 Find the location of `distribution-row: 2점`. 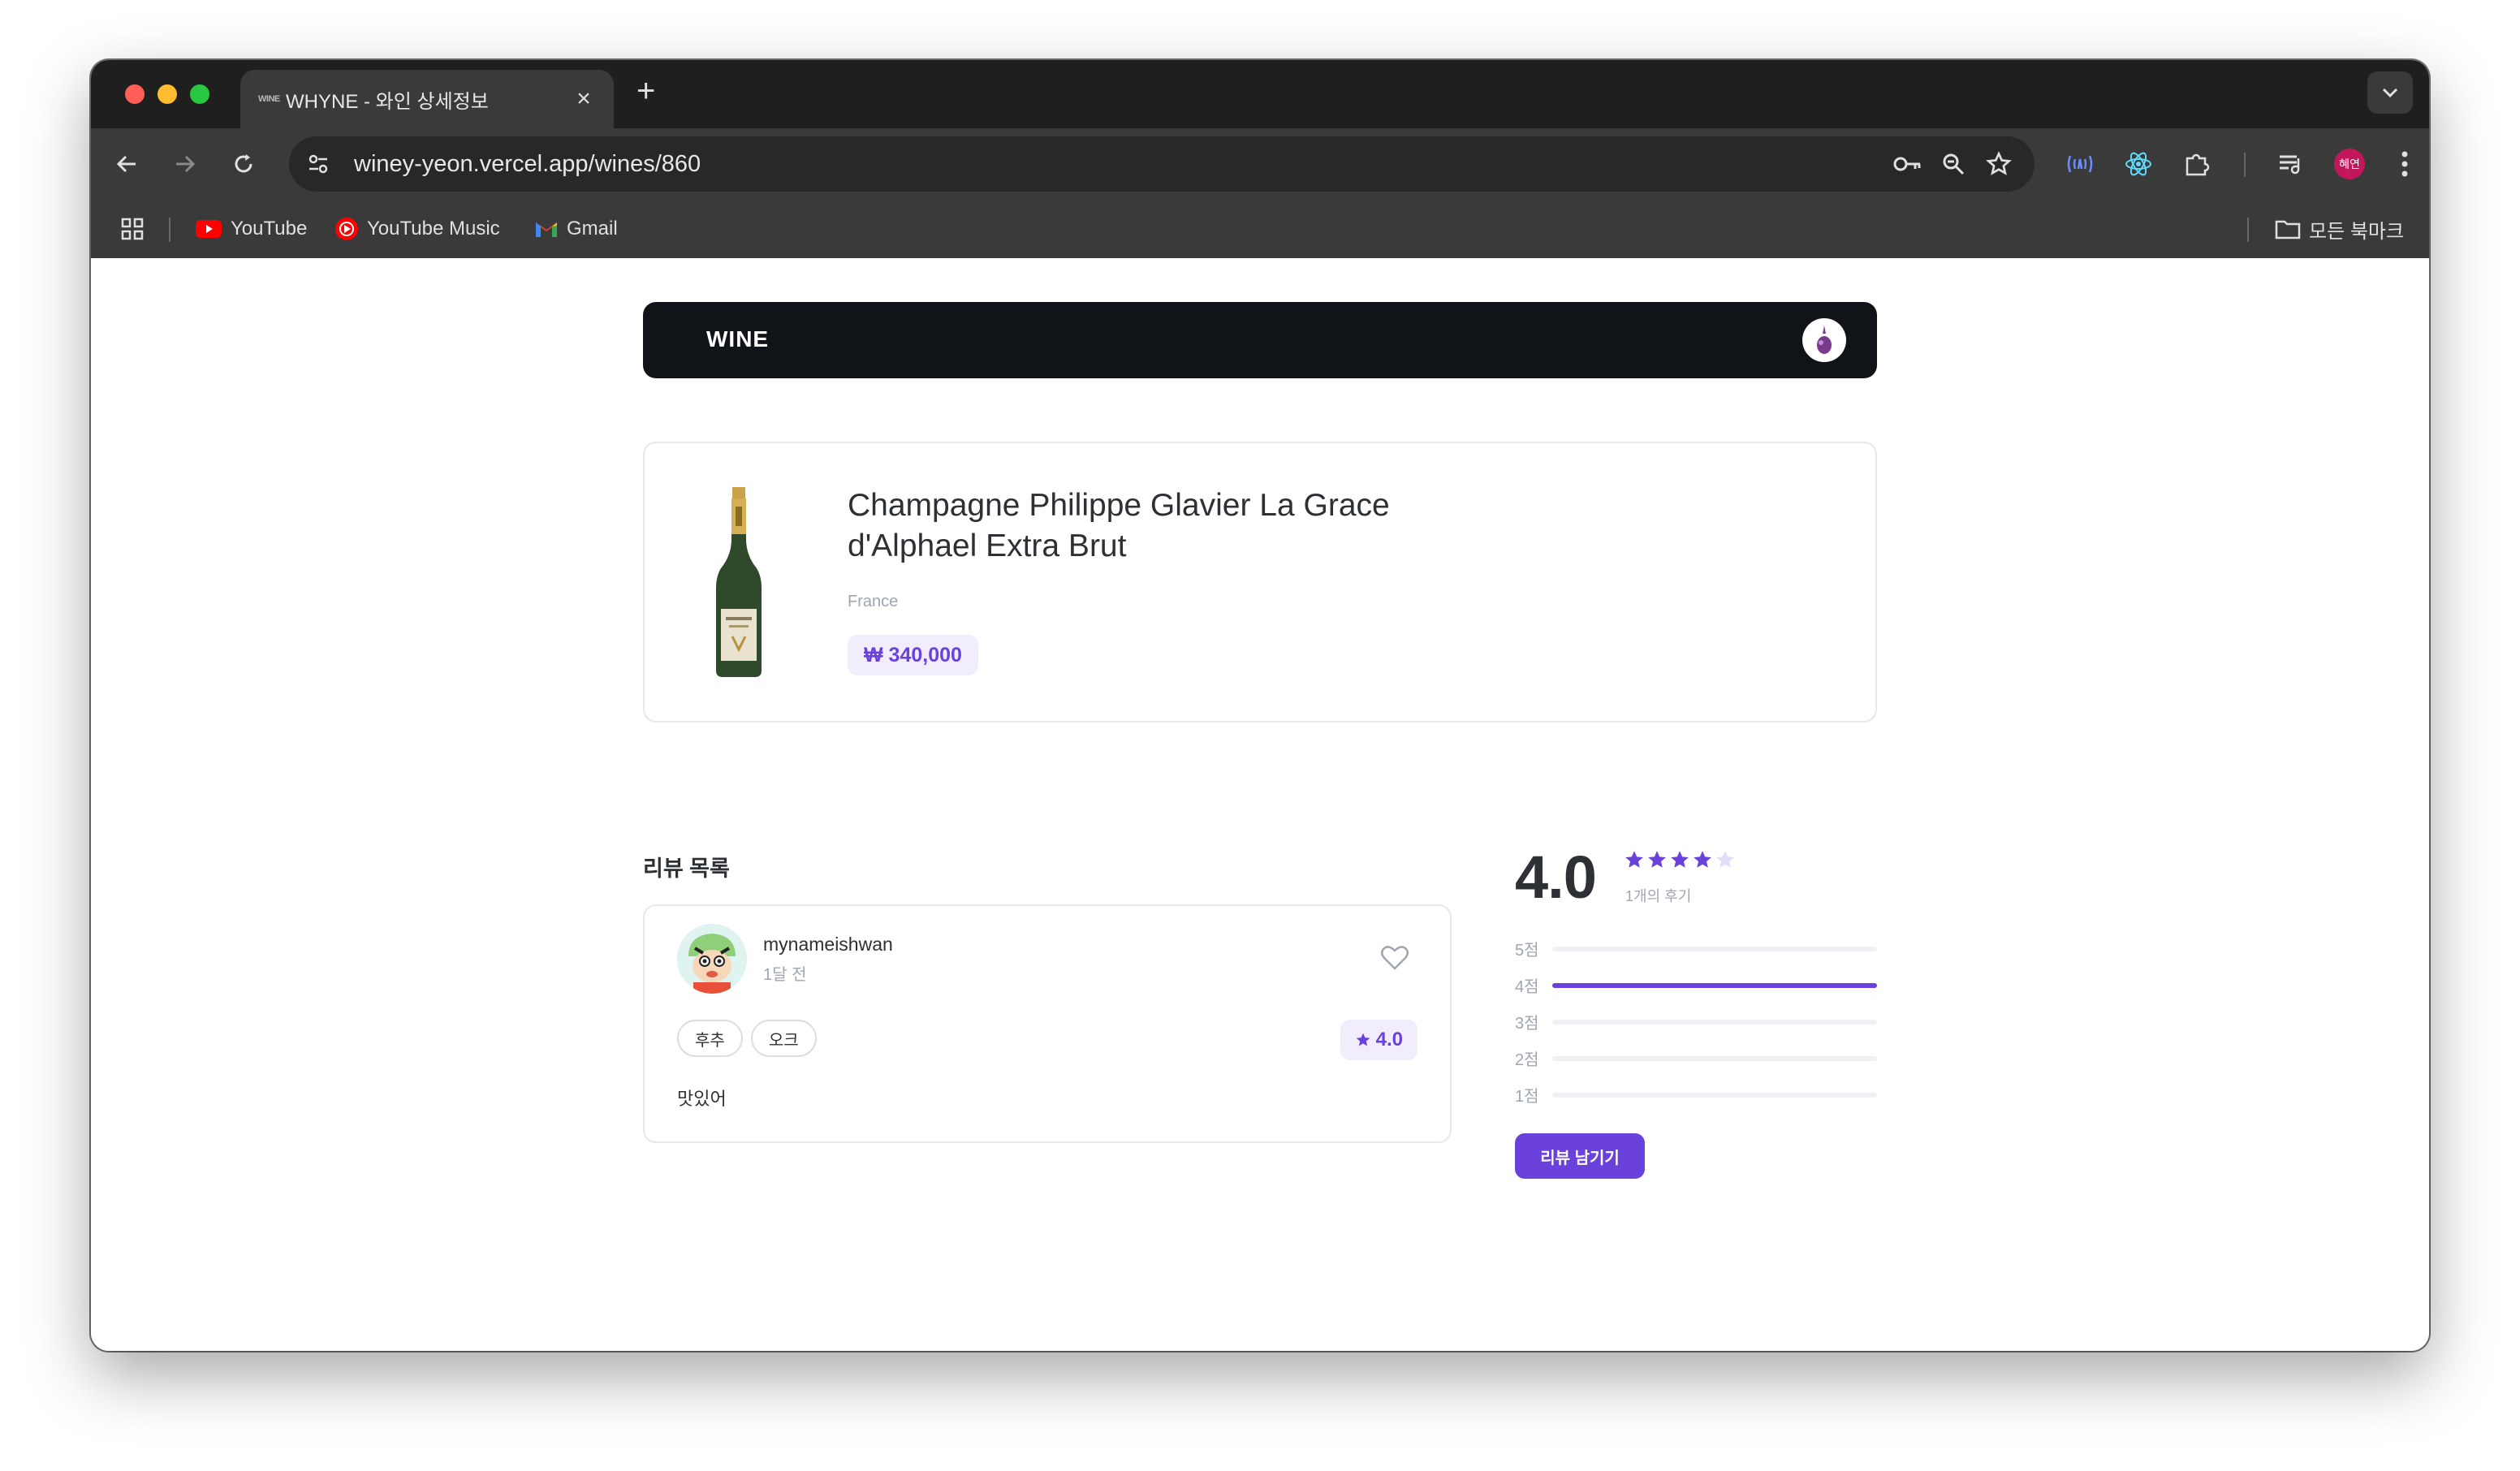

distribution-row: 2점 is located at coordinates (1696, 1058).